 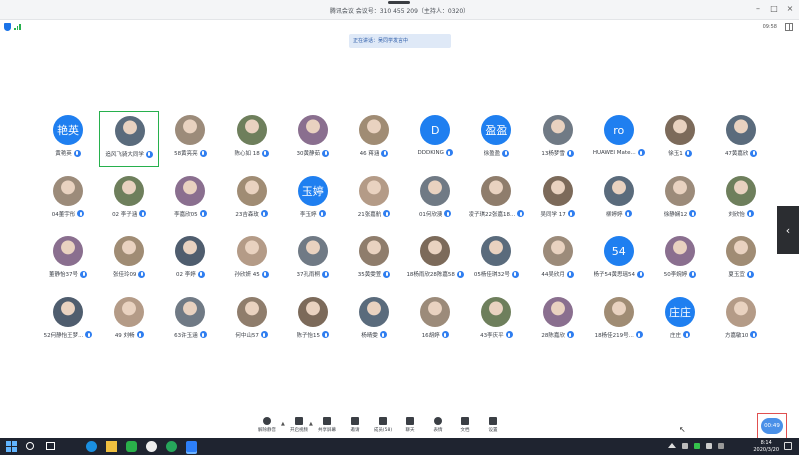 I want to click on participant-tile: 04董宇彤, so click(x=68, y=200).